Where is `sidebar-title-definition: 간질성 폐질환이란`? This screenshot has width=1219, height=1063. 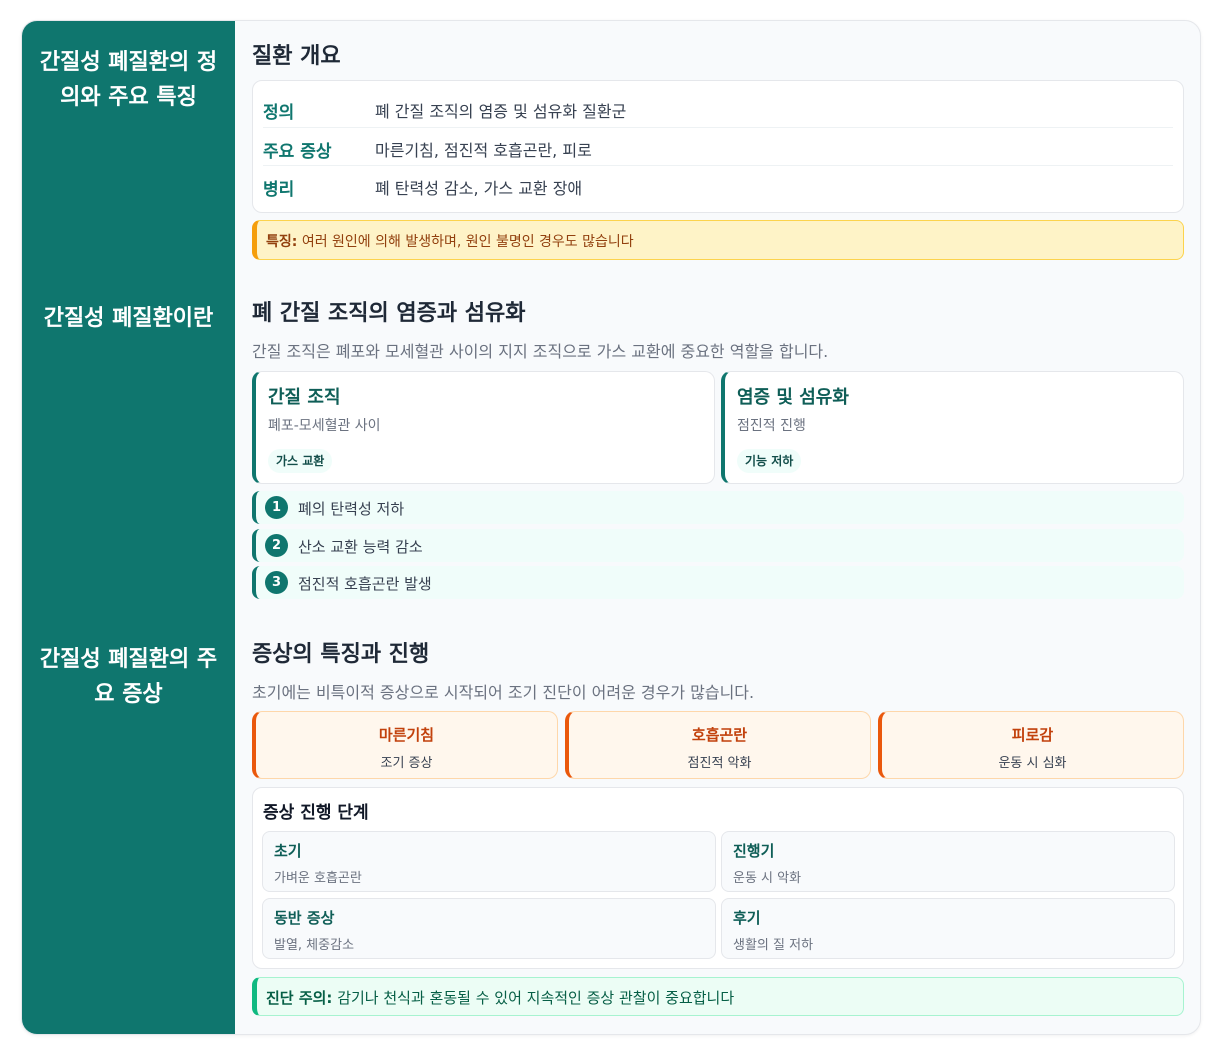
sidebar-title-definition: 간질성 폐질환이란 is located at coordinates (128, 318).